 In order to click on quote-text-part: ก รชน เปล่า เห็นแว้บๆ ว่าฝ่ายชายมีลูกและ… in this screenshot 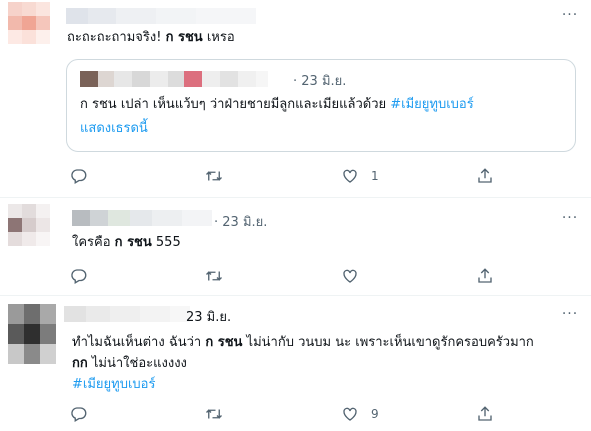, I will do `click(235, 104)`.